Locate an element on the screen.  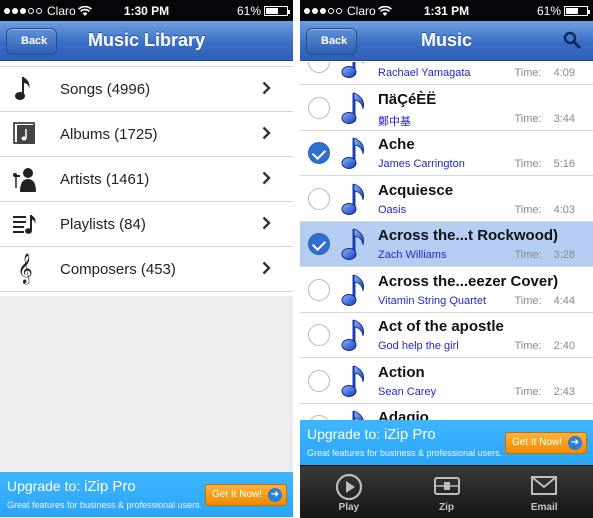
tab-email: Email is located at coordinates (544, 492).